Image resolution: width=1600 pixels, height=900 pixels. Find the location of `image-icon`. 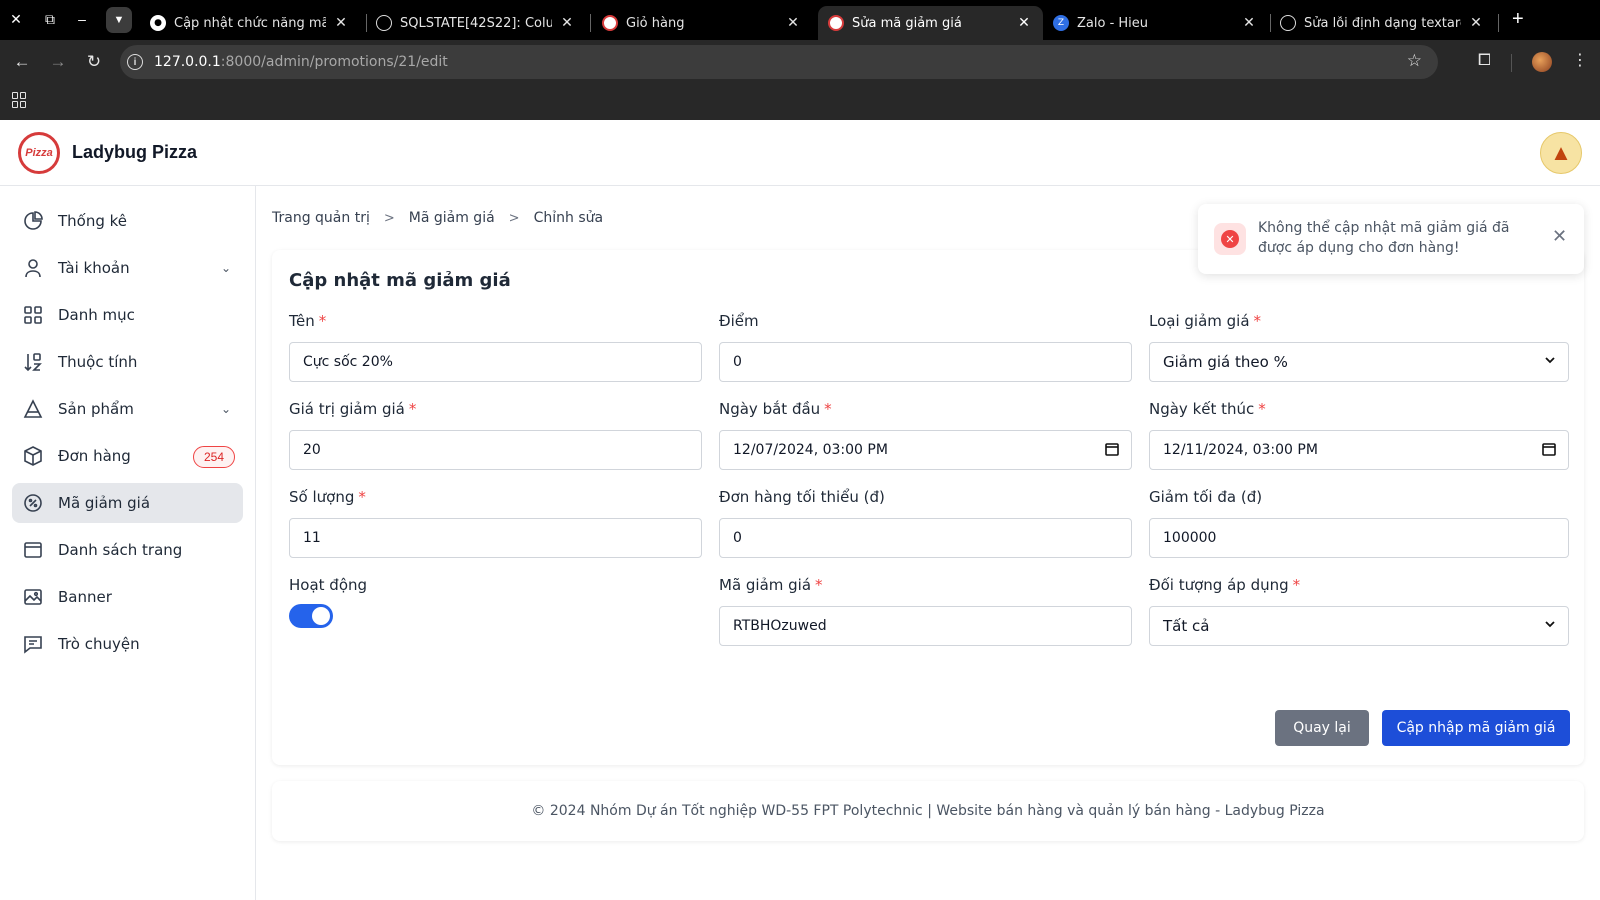

image-icon is located at coordinates (33, 597).